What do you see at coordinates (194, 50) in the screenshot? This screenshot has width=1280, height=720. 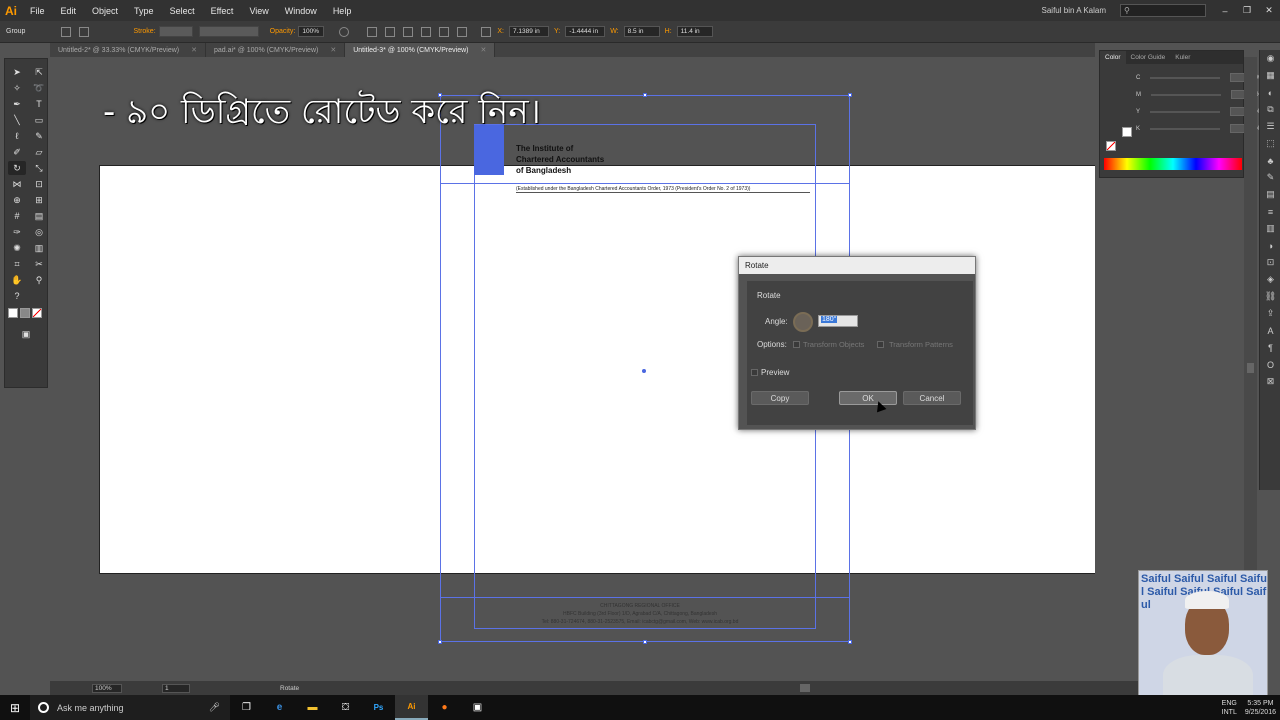 I see `tab-close-icon: ✕` at bounding box center [194, 50].